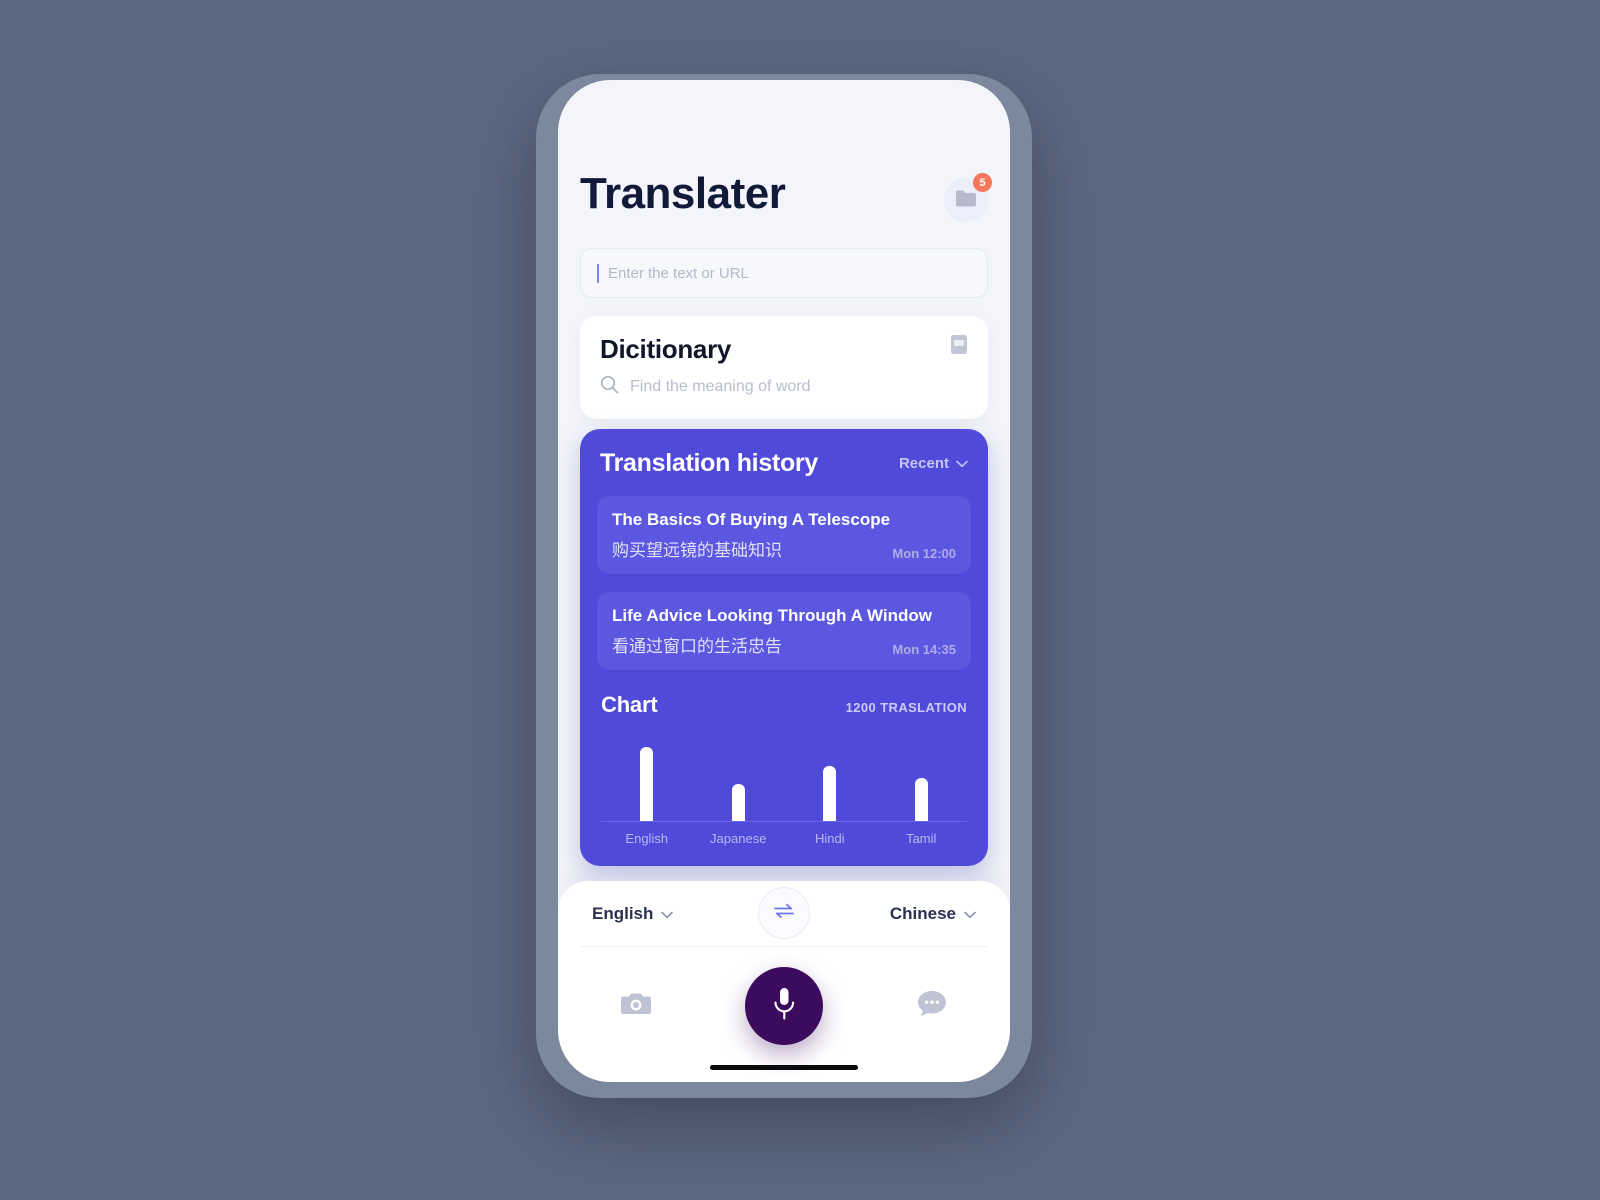 The image size is (1600, 1200). What do you see at coordinates (829, 838) in the screenshot?
I see `chart-category-label: Hindi` at bounding box center [829, 838].